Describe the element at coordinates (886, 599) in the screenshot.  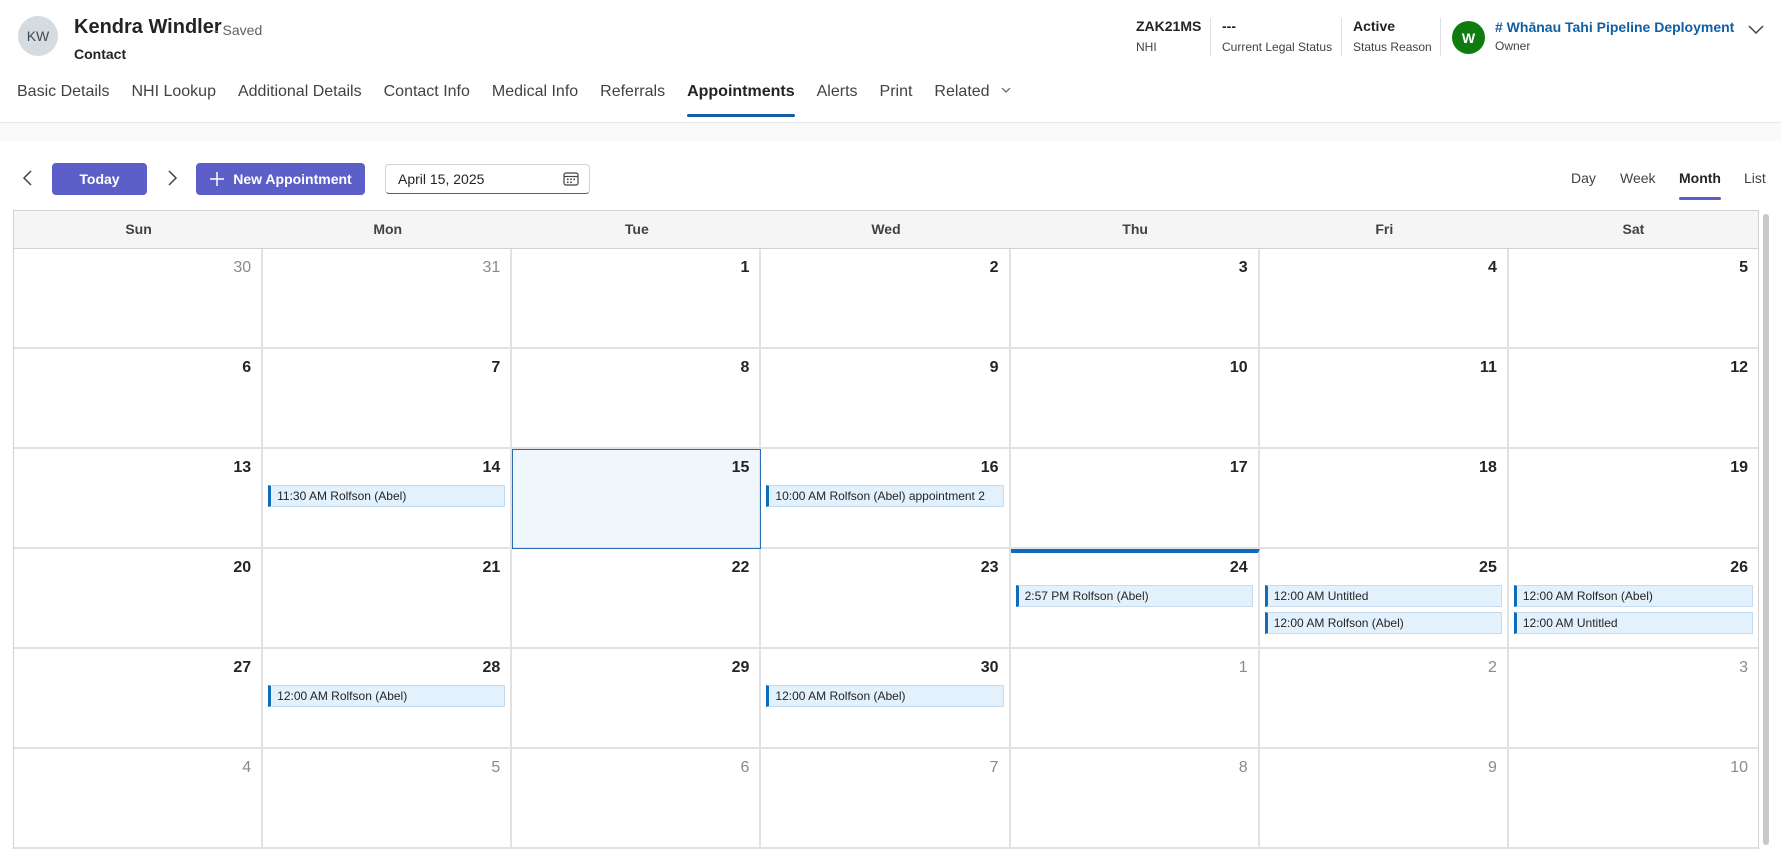
I see `calendar-day-cell: 23` at that location.